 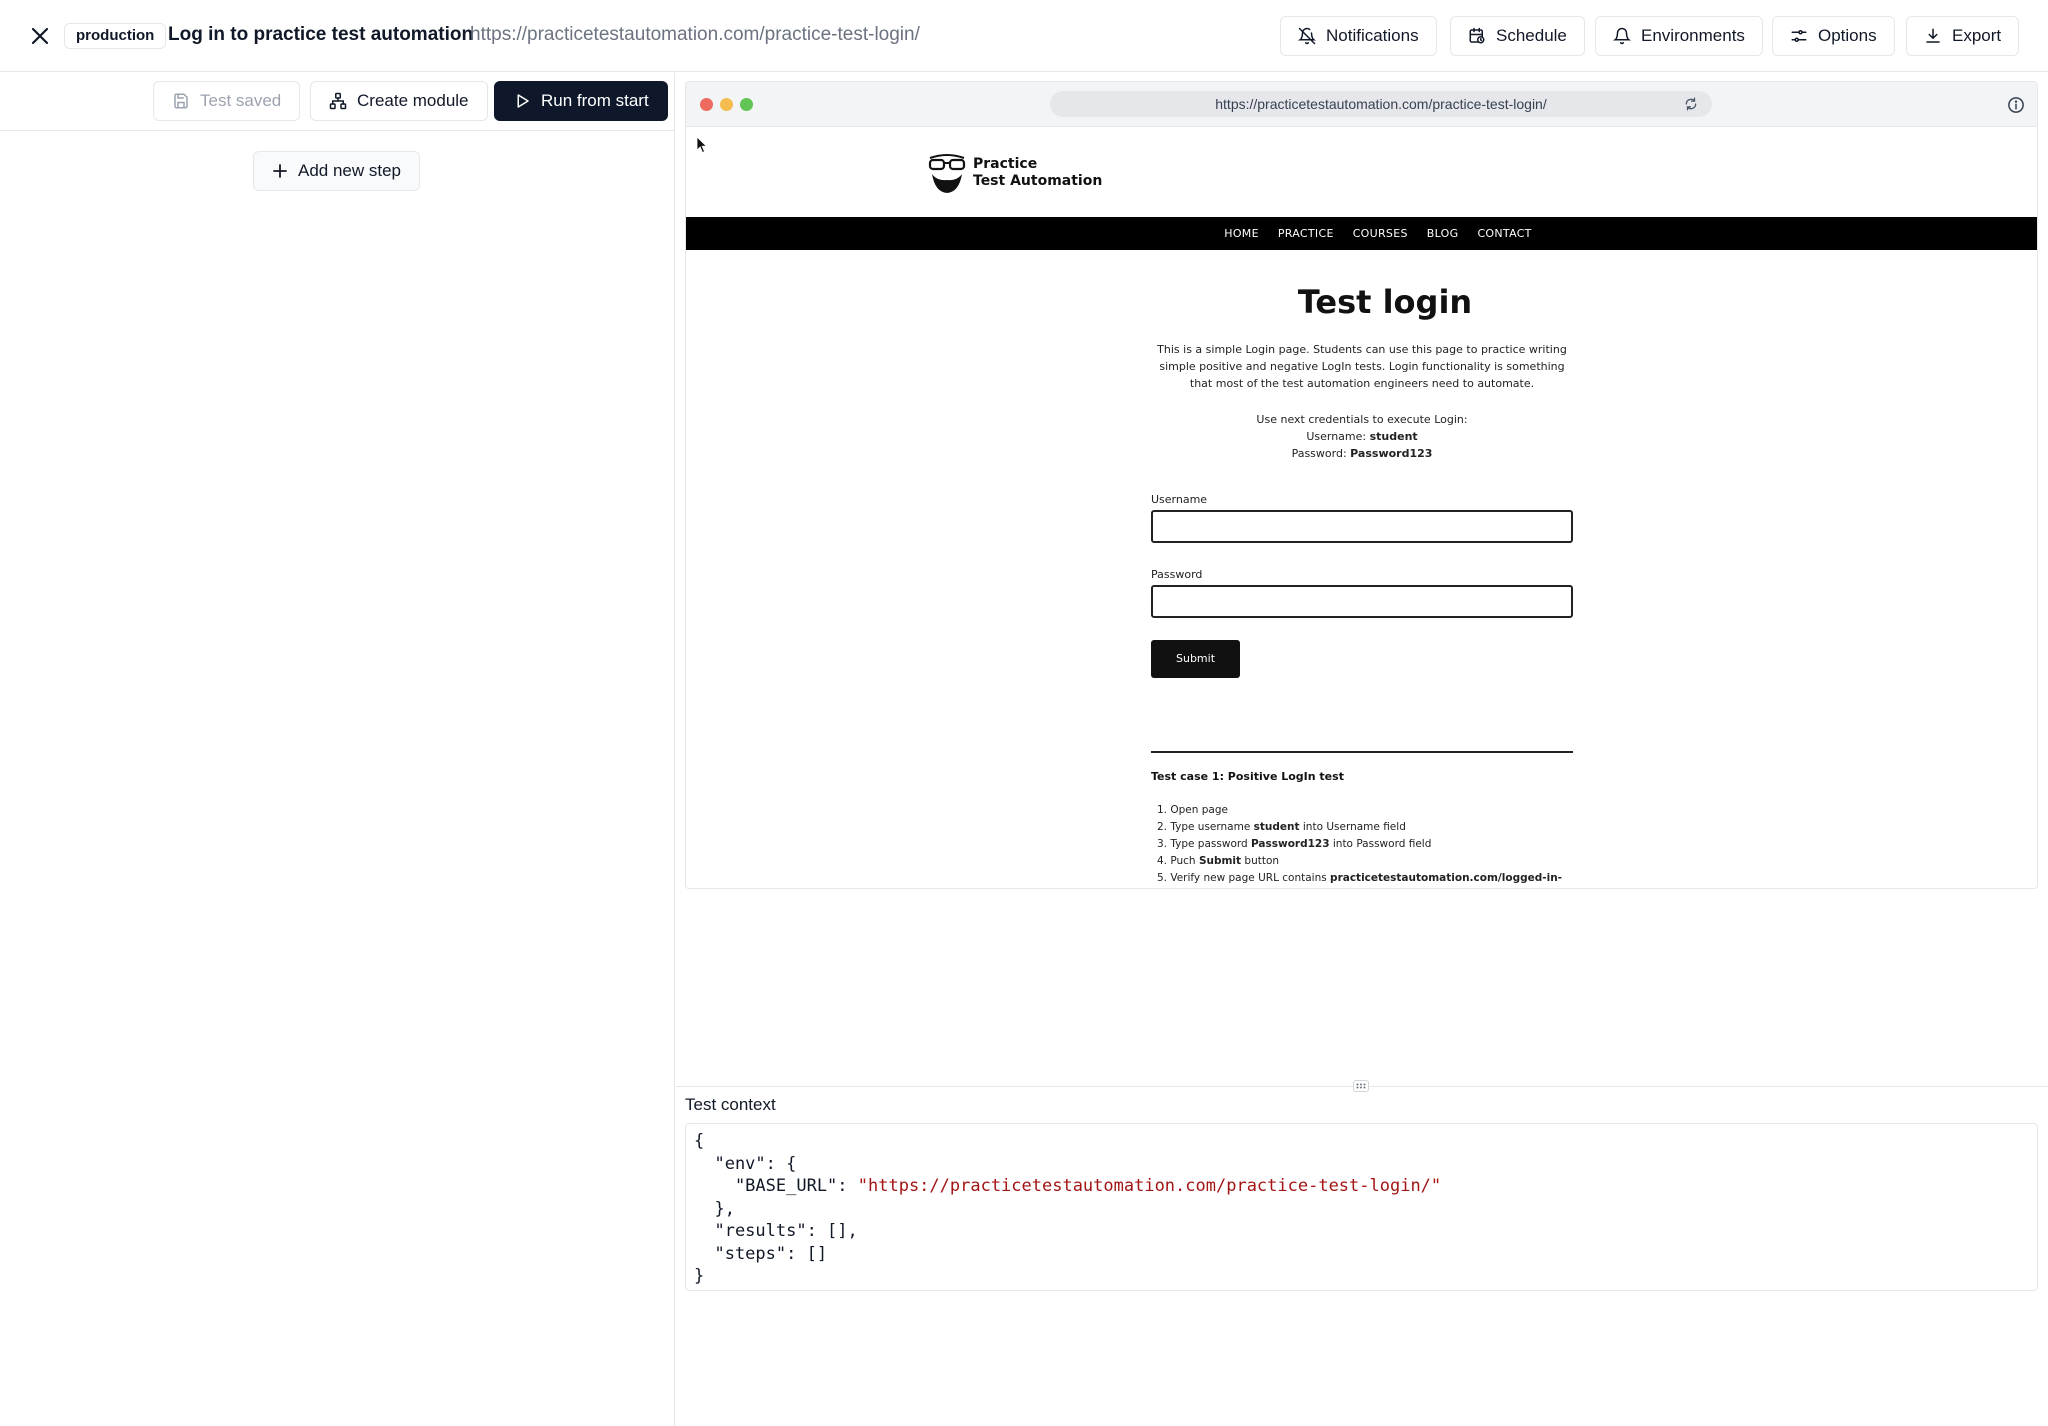 I want to click on code-line: {, so click(x=699, y=1141).